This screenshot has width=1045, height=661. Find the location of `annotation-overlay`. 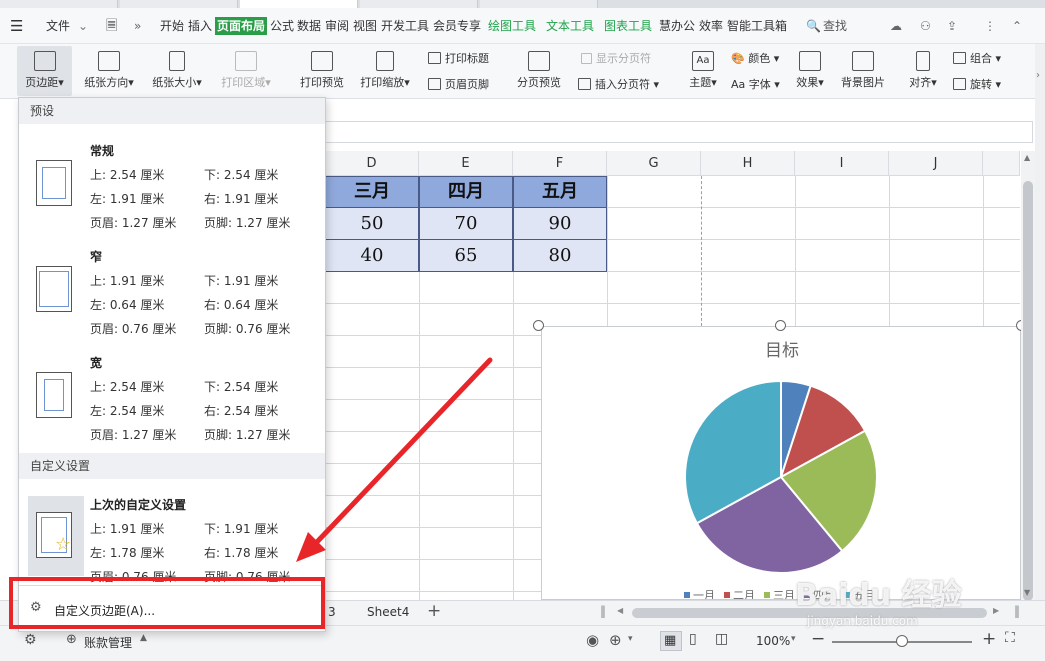

annotation-overlay is located at coordinates (394, 459).